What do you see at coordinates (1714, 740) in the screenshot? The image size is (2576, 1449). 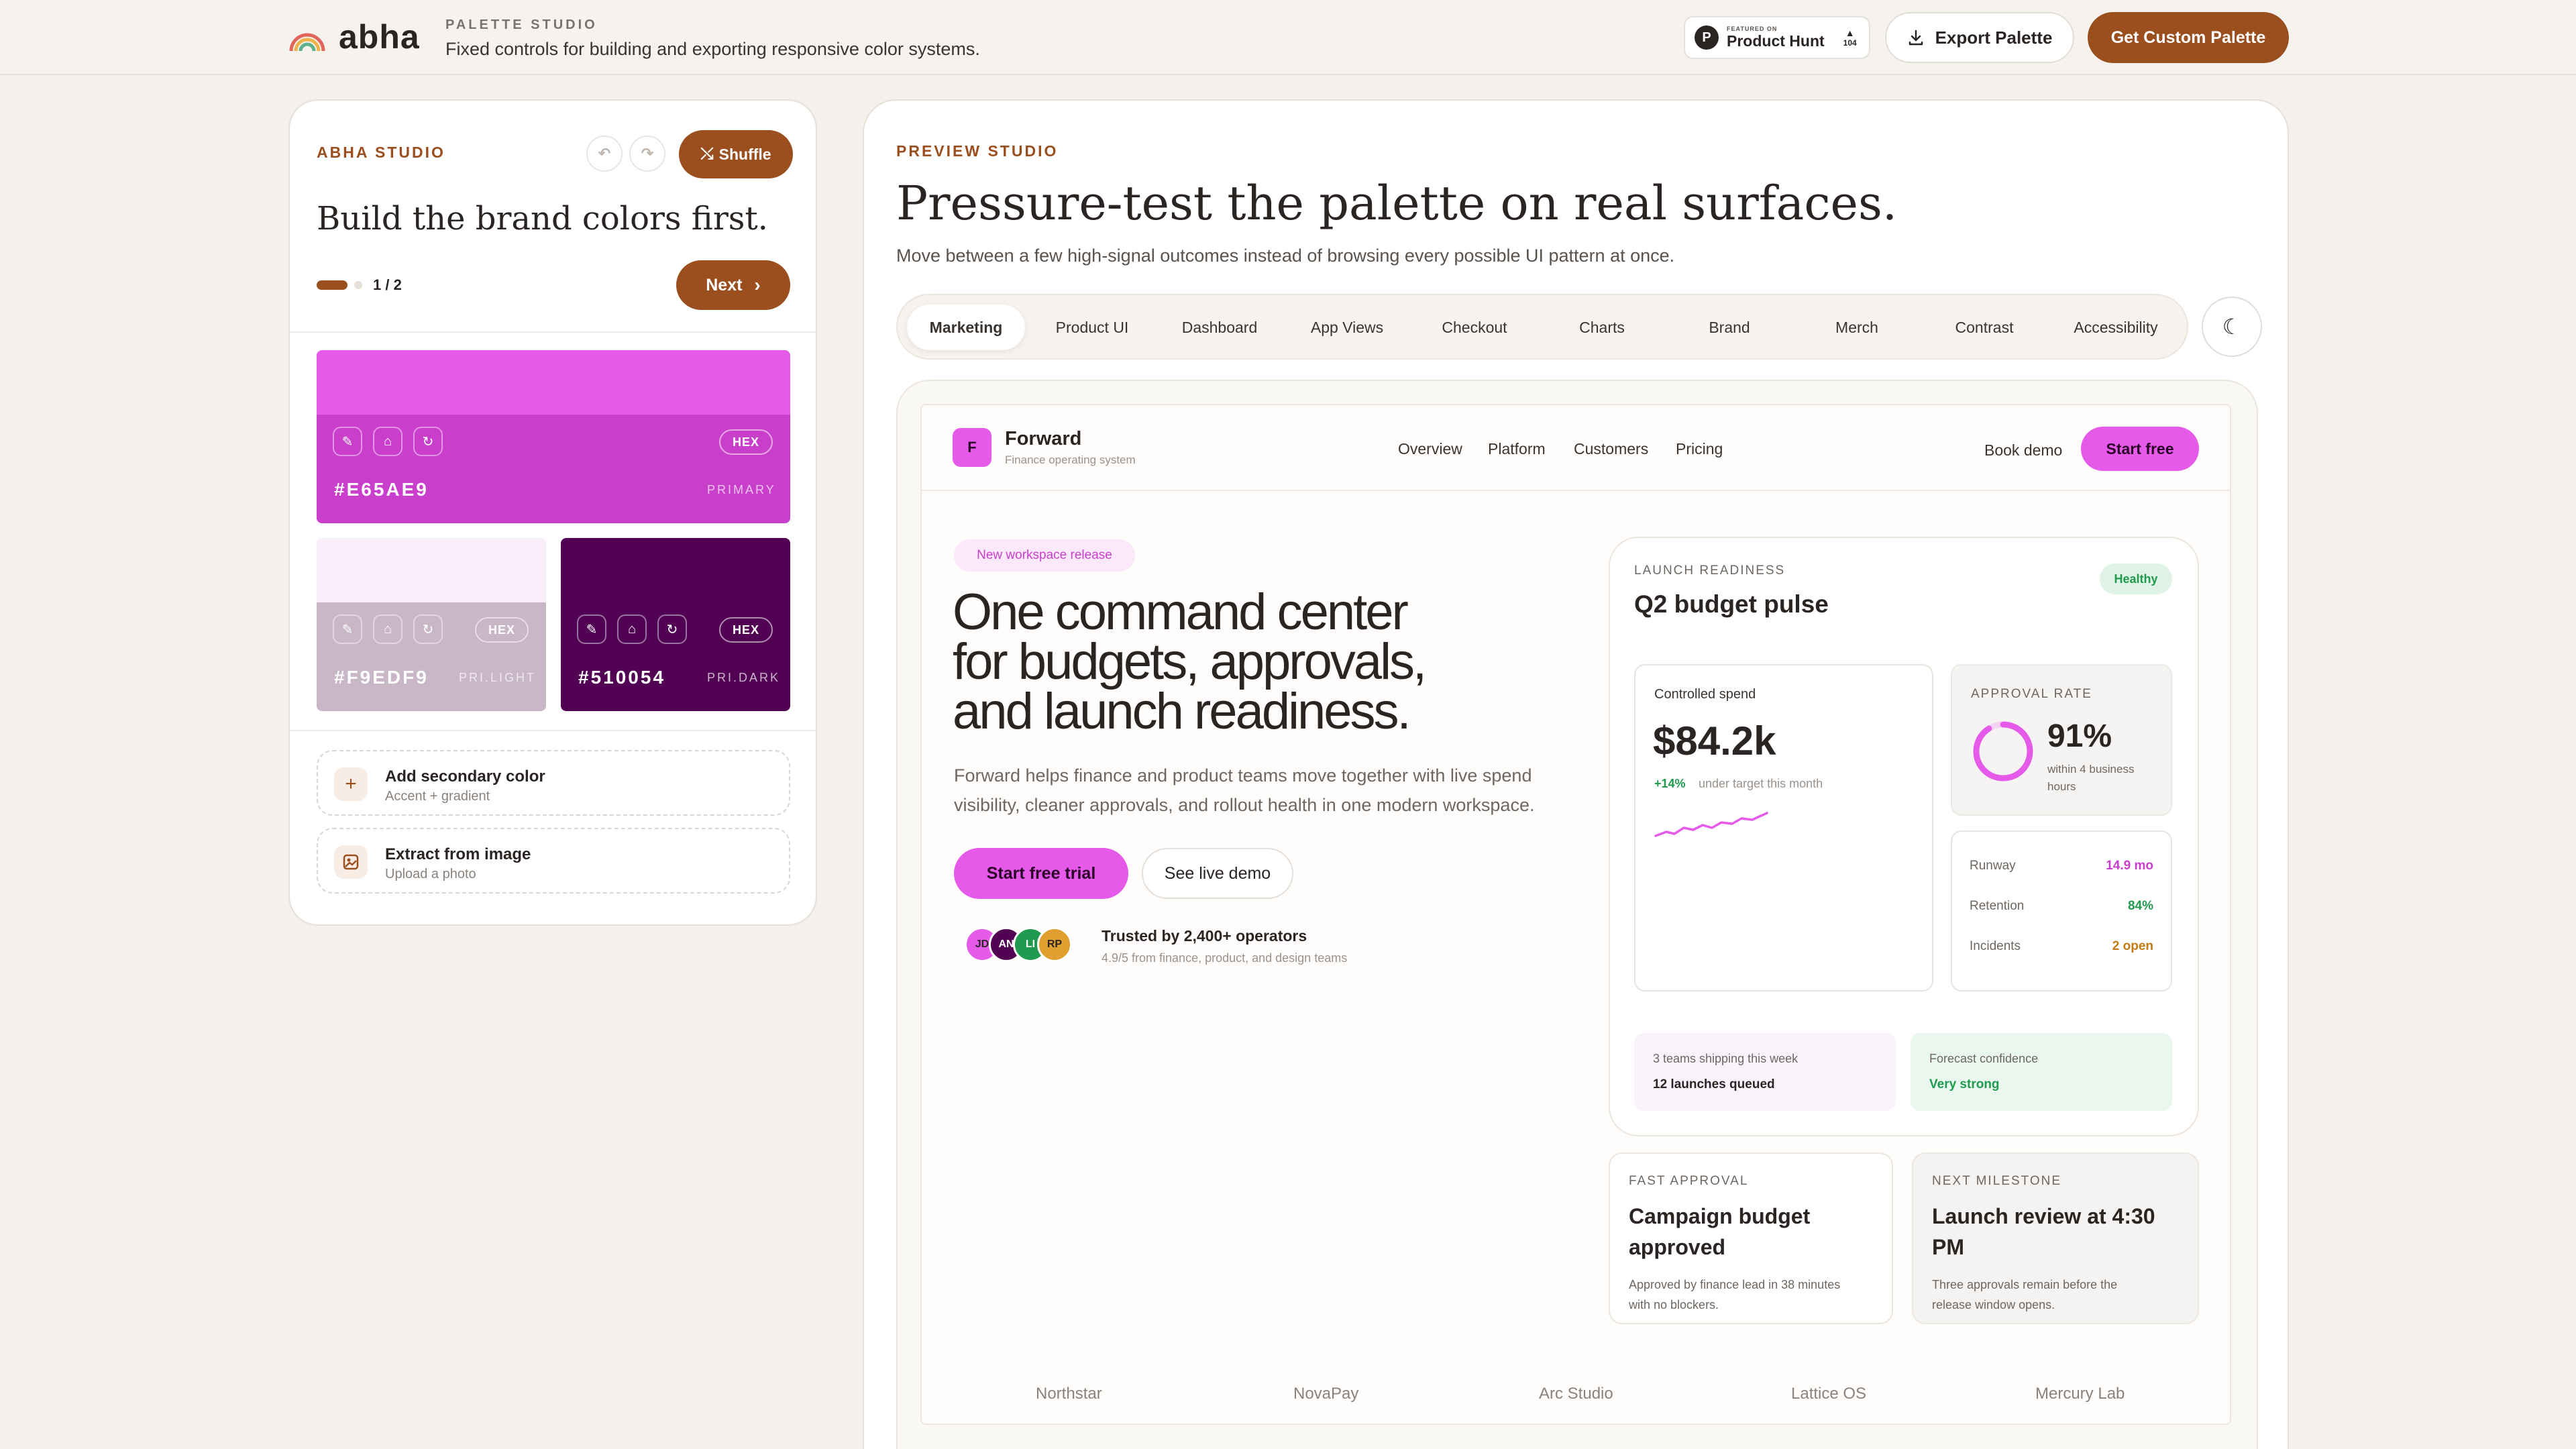 I see `spend-value: $84.2k` at bounding box center [1714, 740].